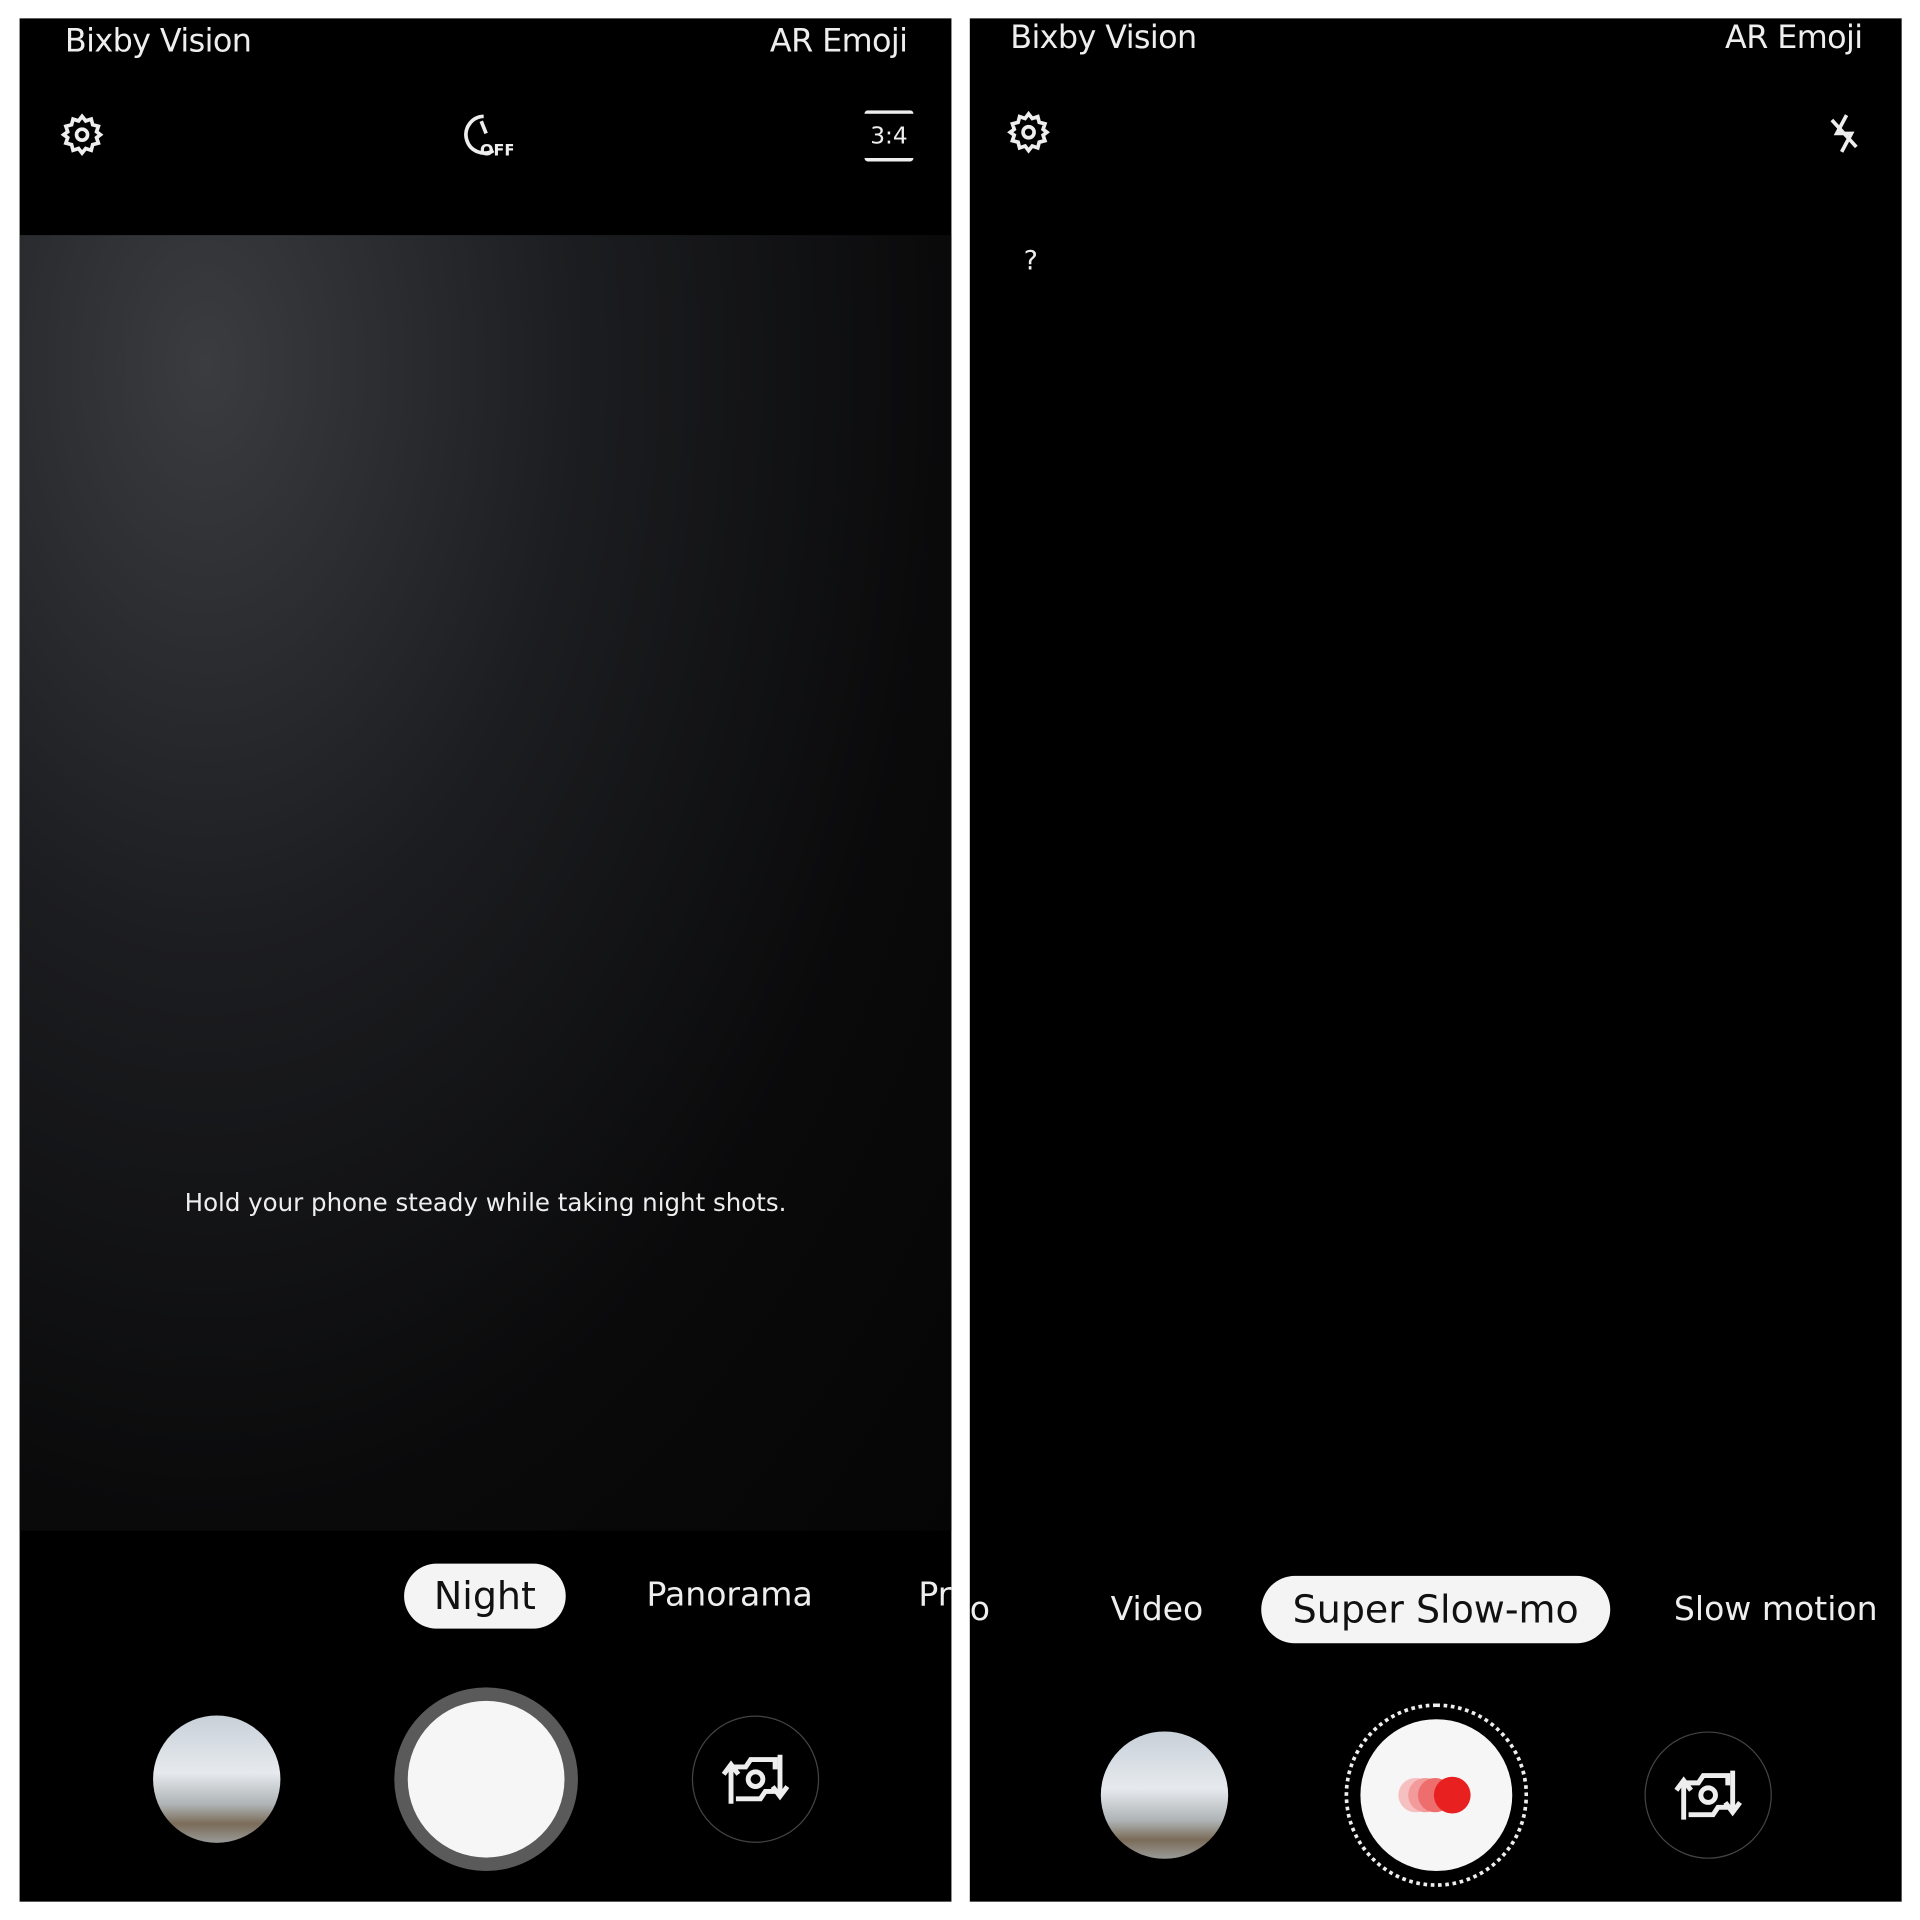  I want to click on mode-photo: o, so click(980, 1610).